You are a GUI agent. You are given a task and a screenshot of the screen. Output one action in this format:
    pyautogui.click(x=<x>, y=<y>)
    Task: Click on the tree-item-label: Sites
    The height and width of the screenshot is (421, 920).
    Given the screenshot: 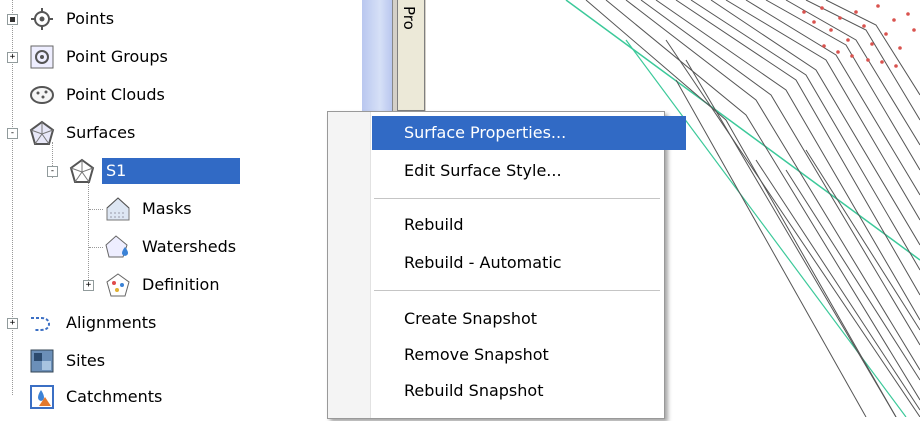 What is the action you would take?
    pyautogui.click(x=86, y=360)
    